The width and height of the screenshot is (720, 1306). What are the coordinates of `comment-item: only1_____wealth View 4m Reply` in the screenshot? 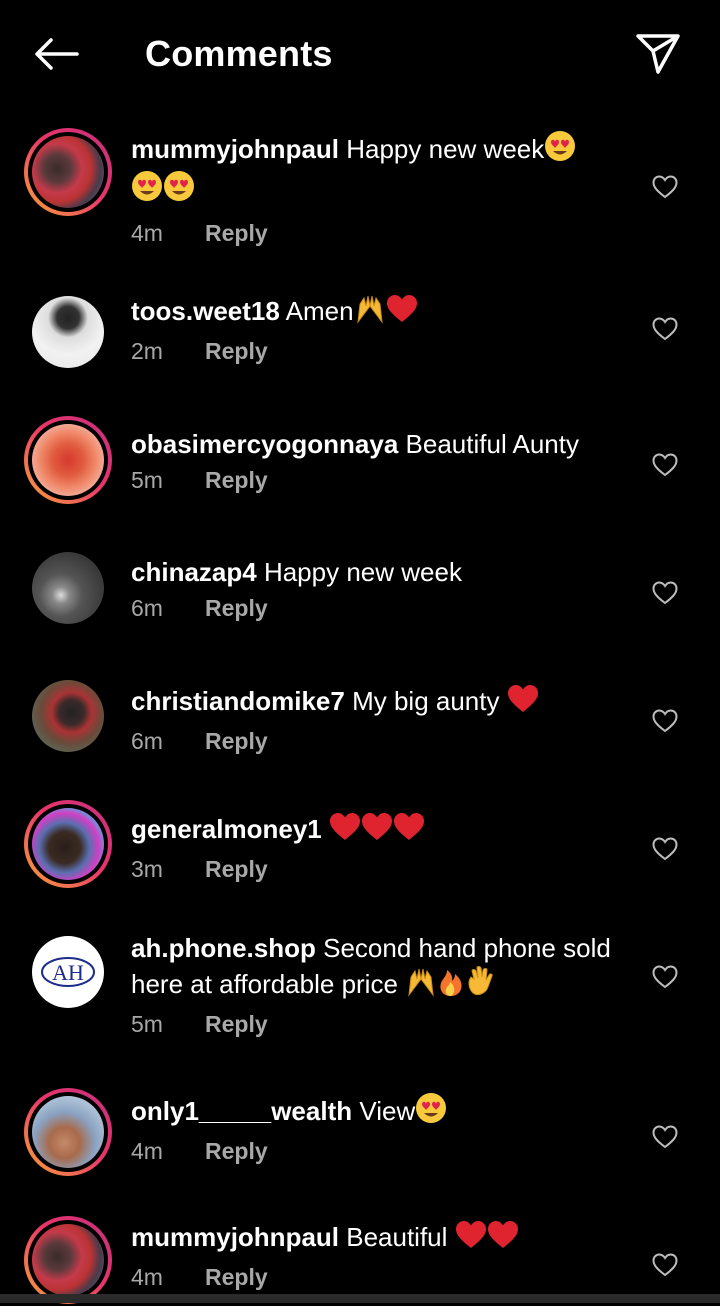 It's located at (360, 1138).